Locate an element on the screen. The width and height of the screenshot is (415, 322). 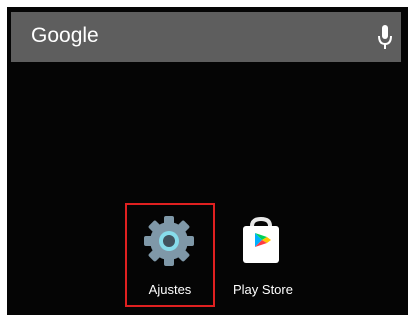
play-store-icon is located at coordinates (261, 241).